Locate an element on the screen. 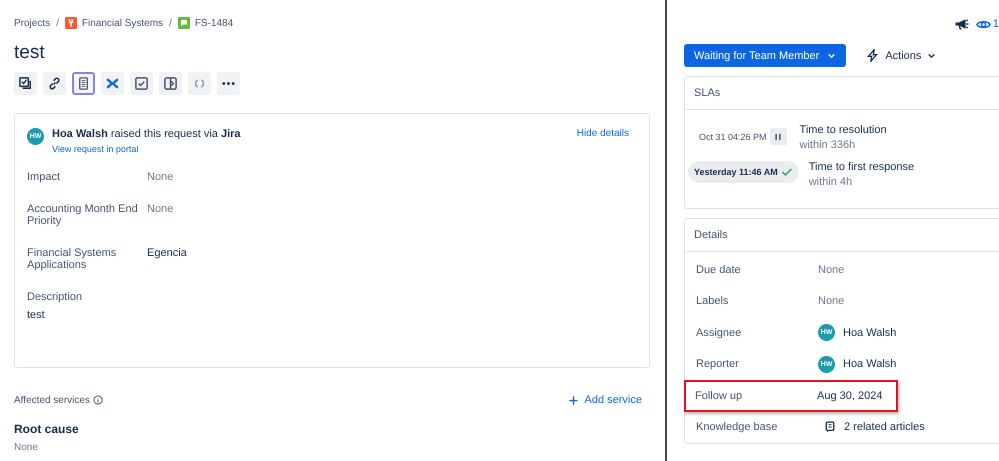 This screenshot has height=461, width=999. form-icon is located at coordinates (83, 83).